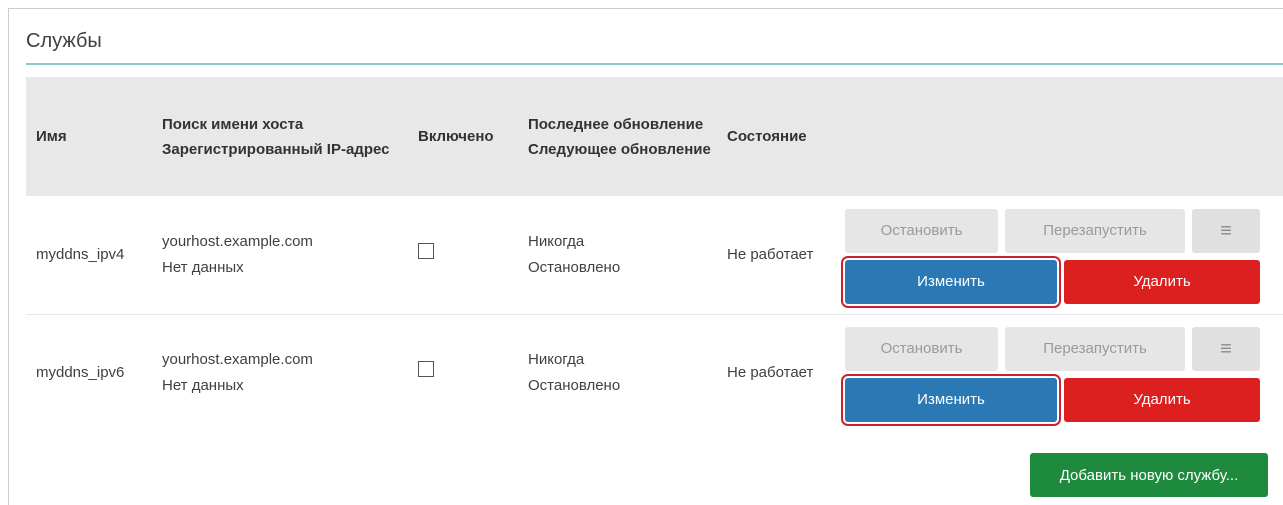 Image resolution: width=1283 pixels, height=505 pixels. Describe the element at coordinates (80, 254) in the screenshot. I see `service-name: myddns_ipv4` at that location.